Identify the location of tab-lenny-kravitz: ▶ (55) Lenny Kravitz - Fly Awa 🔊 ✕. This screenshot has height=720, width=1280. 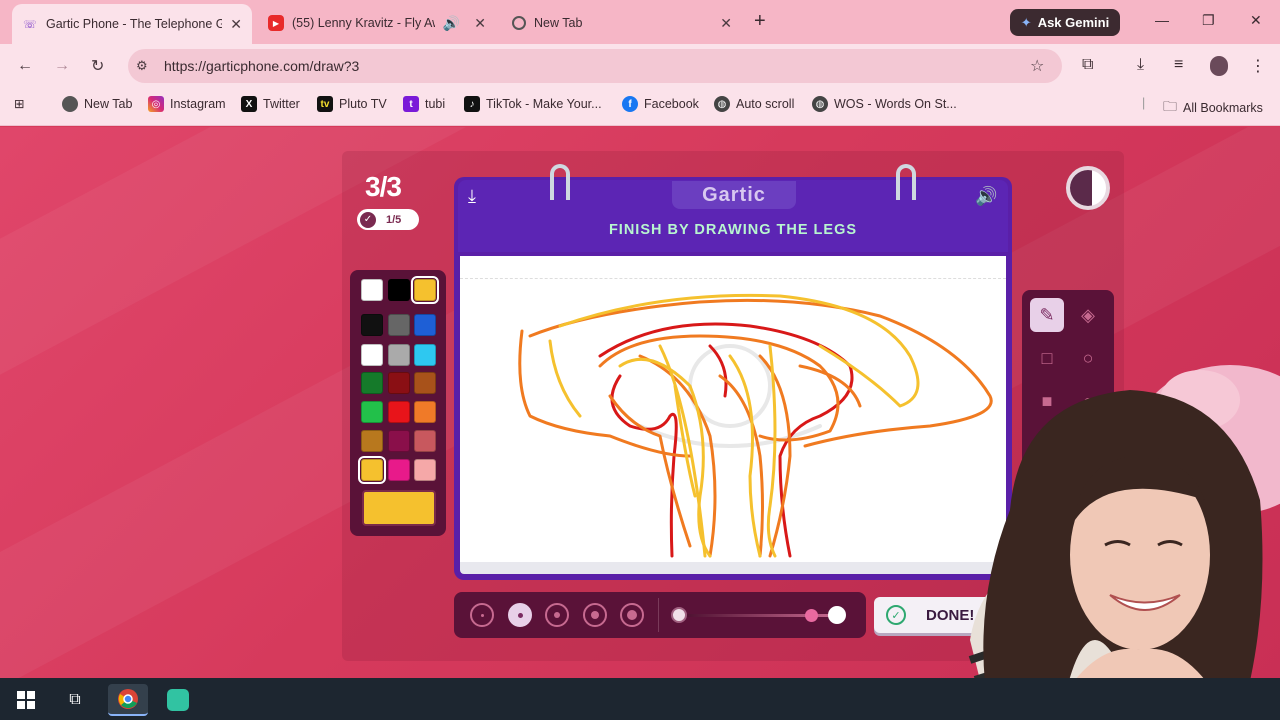
(377, 23).